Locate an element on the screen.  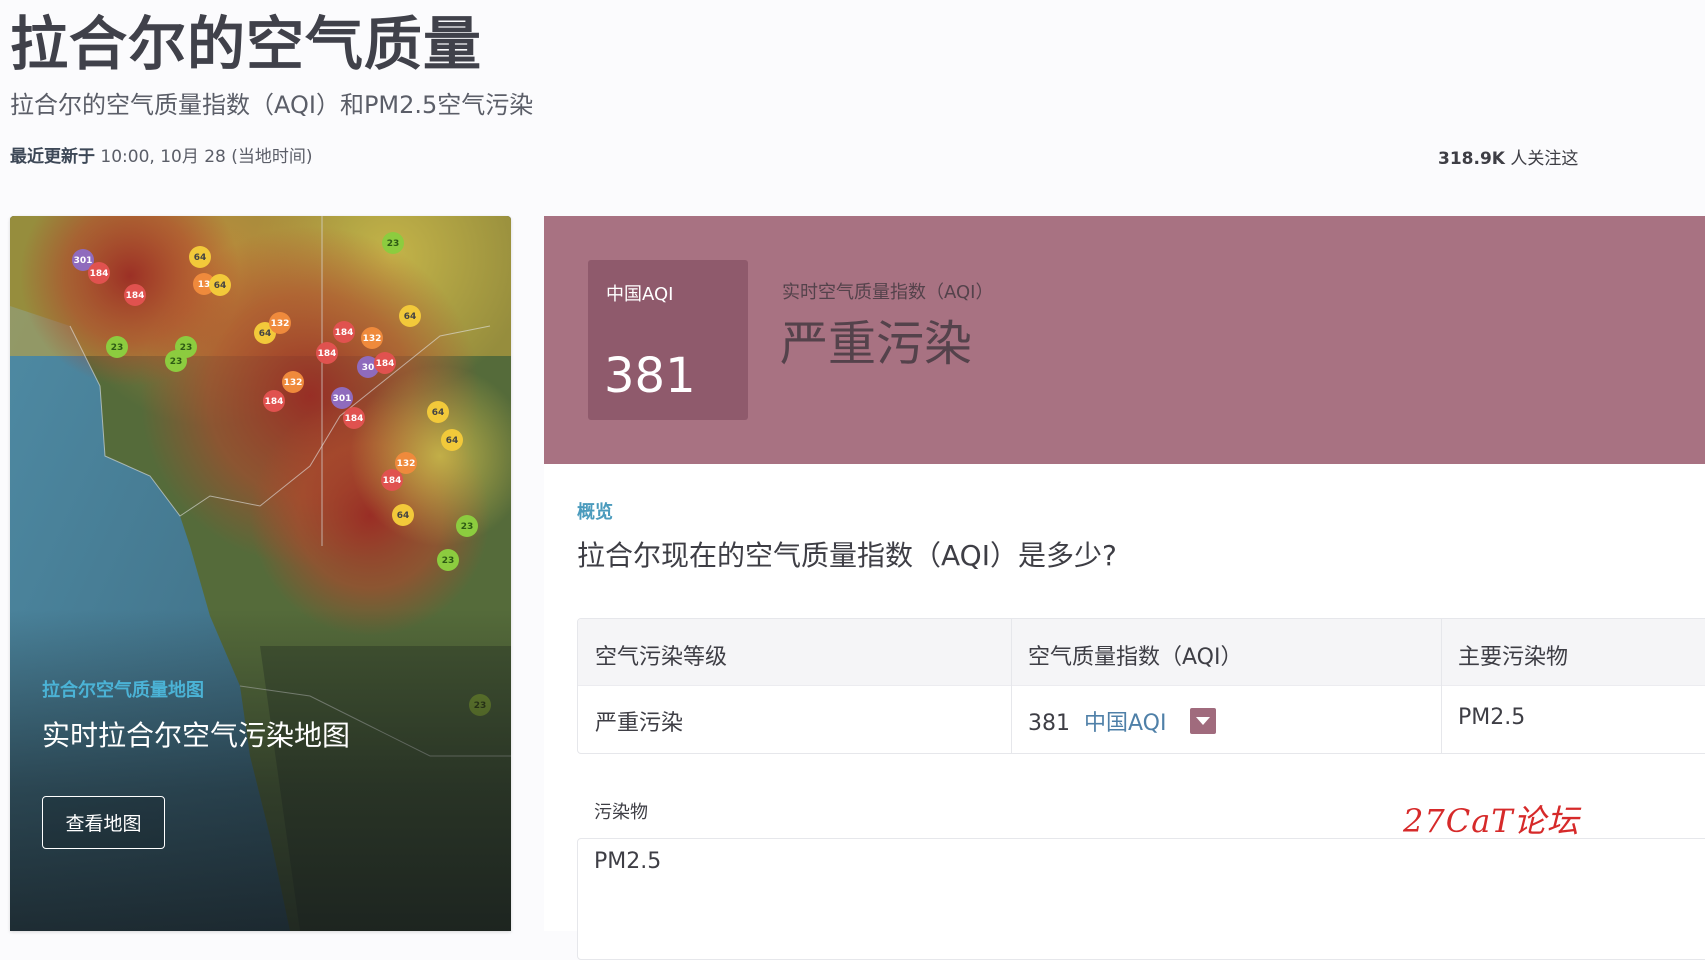
aqi-box-label: 中国AQI is located at coordinates (640, 294).